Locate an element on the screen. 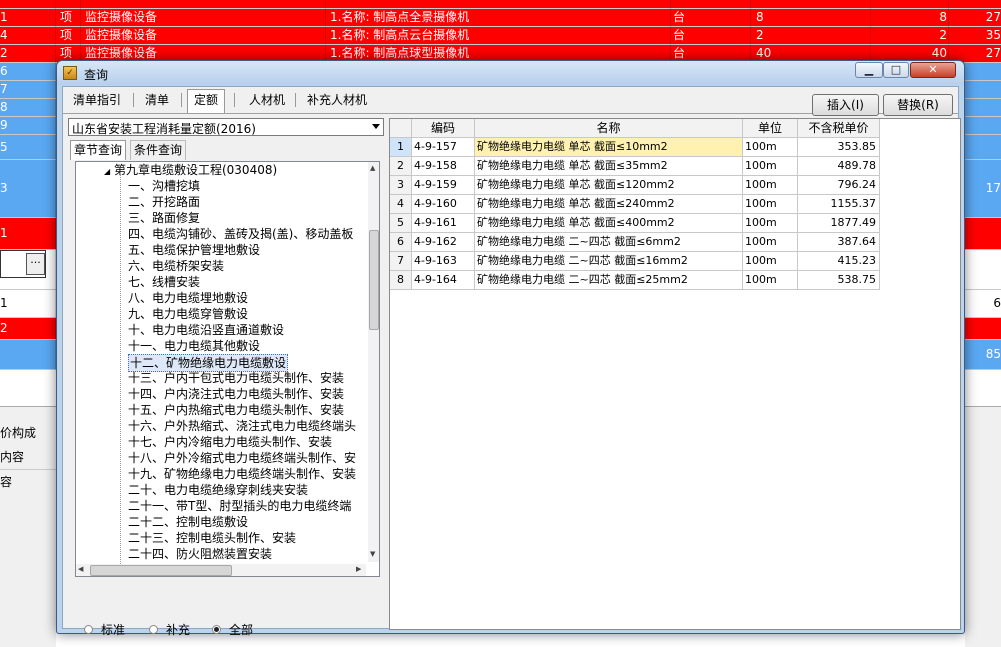 Image resolution: width=1001 pixels, height=647 pixels. column-header-unit: 单位 is located at coordinates (770, 128).